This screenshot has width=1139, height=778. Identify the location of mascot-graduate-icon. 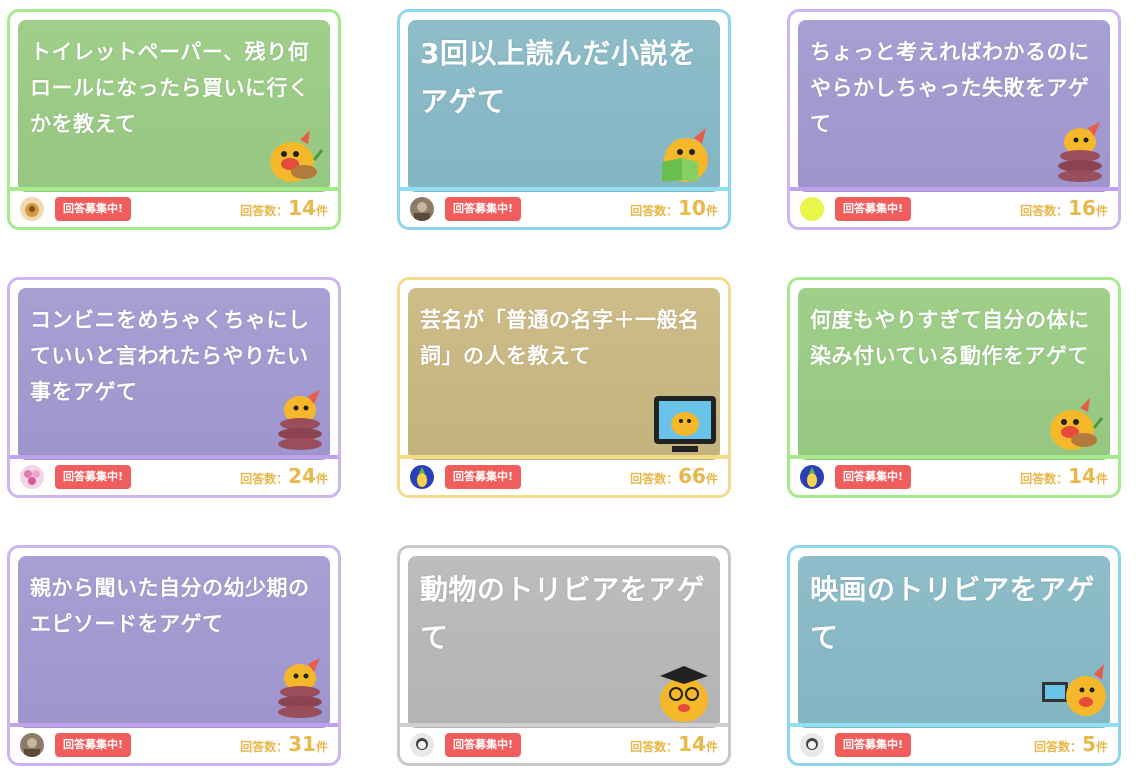
(684, 694).